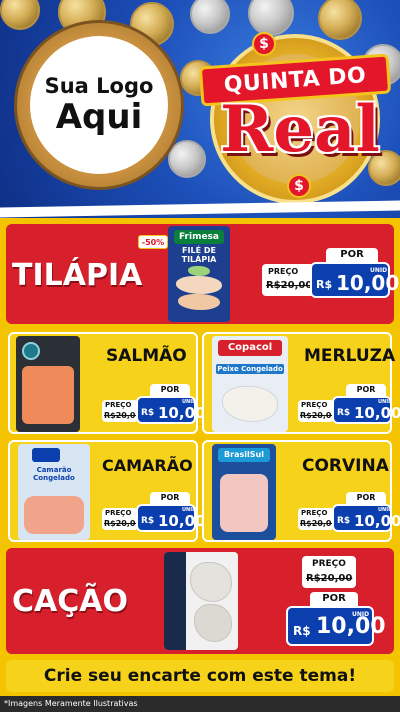  I want to click on product-image-merluza: Copacol Peixe Congelado, so click(250, 384).